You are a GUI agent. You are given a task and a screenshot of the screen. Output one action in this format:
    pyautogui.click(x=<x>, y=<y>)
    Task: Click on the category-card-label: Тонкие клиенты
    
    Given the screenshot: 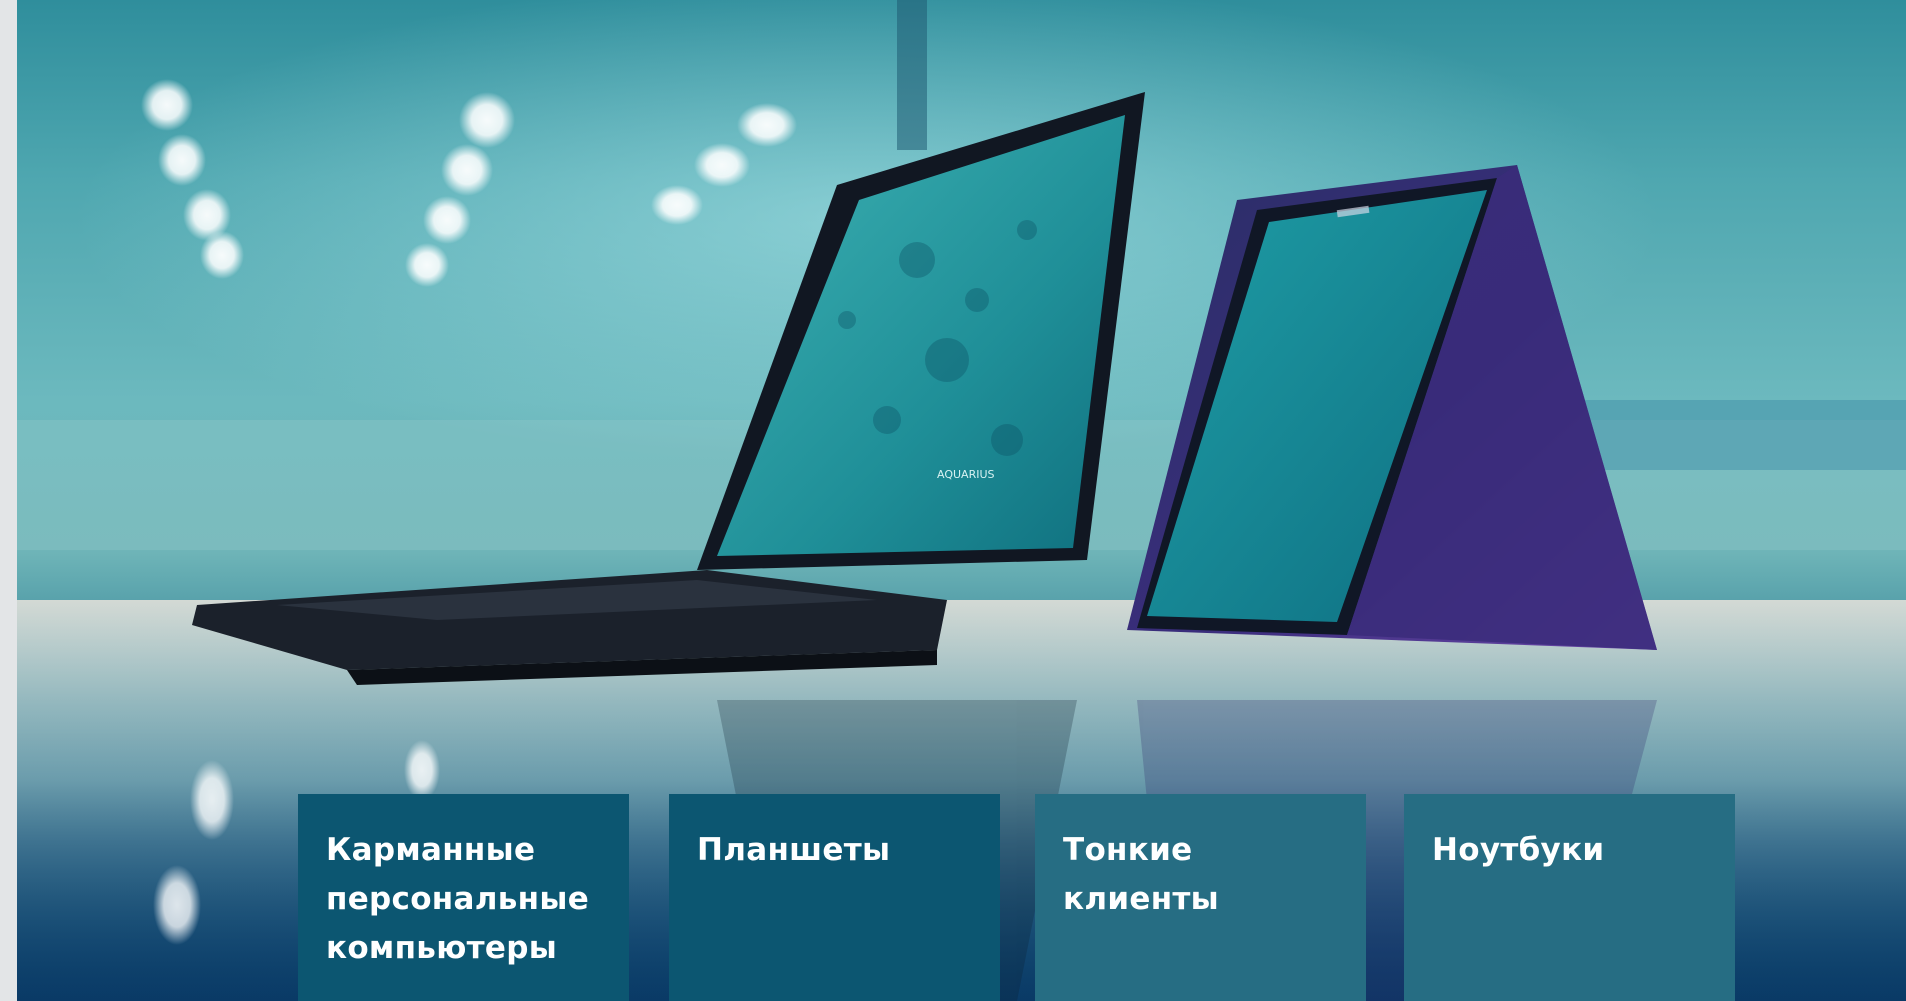 What is the action you would take?
    pyautogui.click(x=1141, y=874)
    